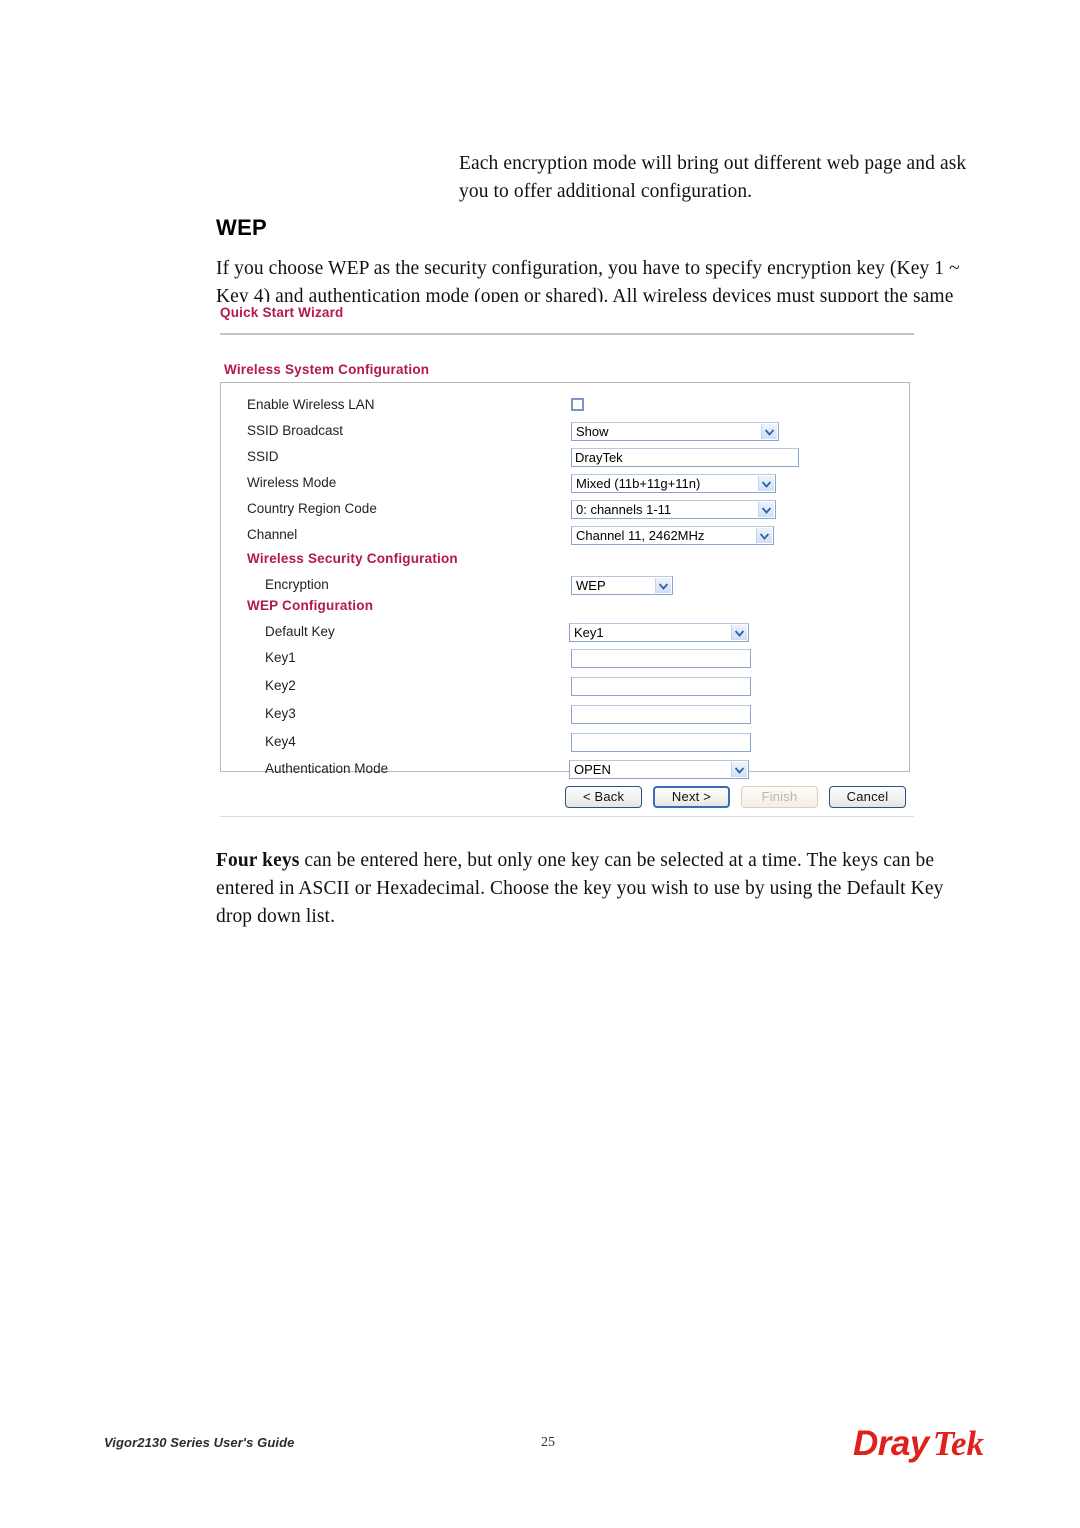 The width and height of the screenshot is (1080, 1528). I want to click on enable-wireless-lan-checkbox, so click(577, 404).